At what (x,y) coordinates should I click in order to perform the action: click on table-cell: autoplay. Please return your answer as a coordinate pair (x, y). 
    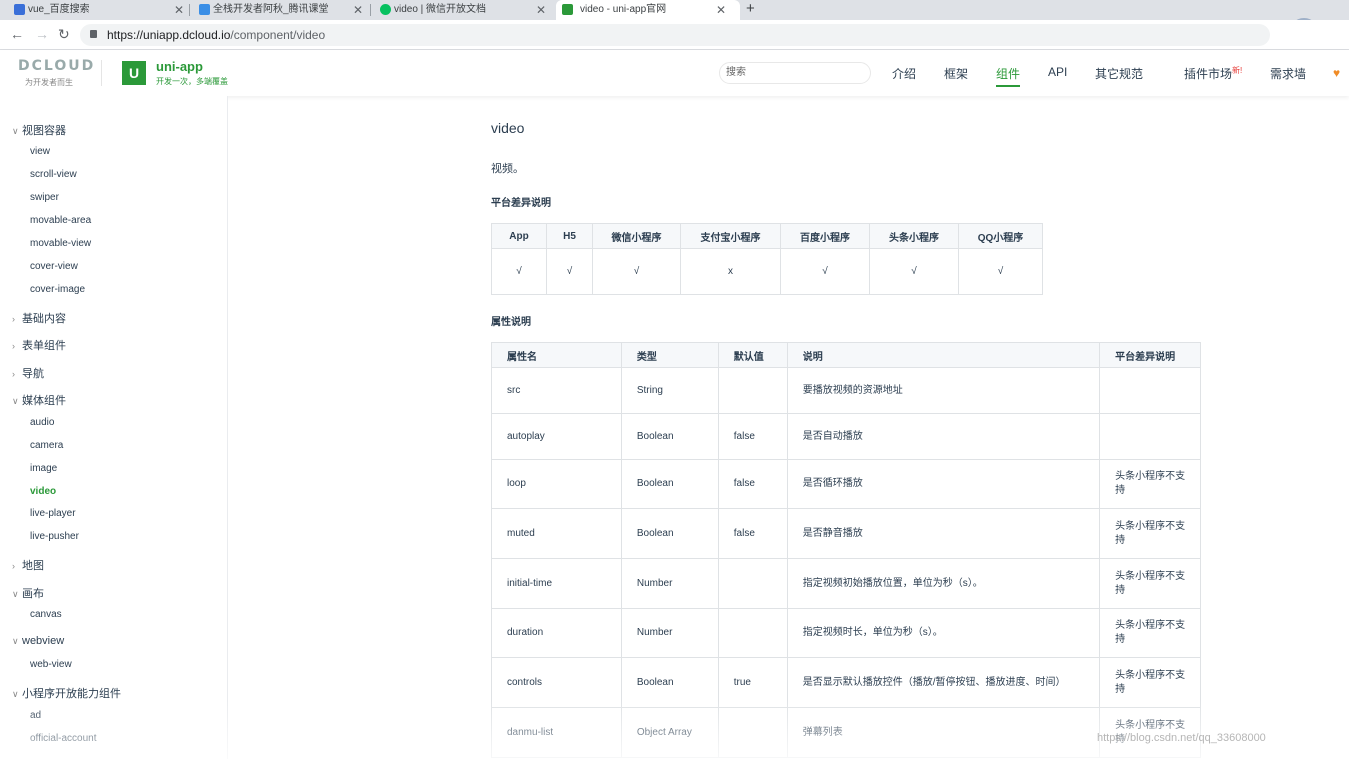
    Looking at the image, I should click on (556, 436).